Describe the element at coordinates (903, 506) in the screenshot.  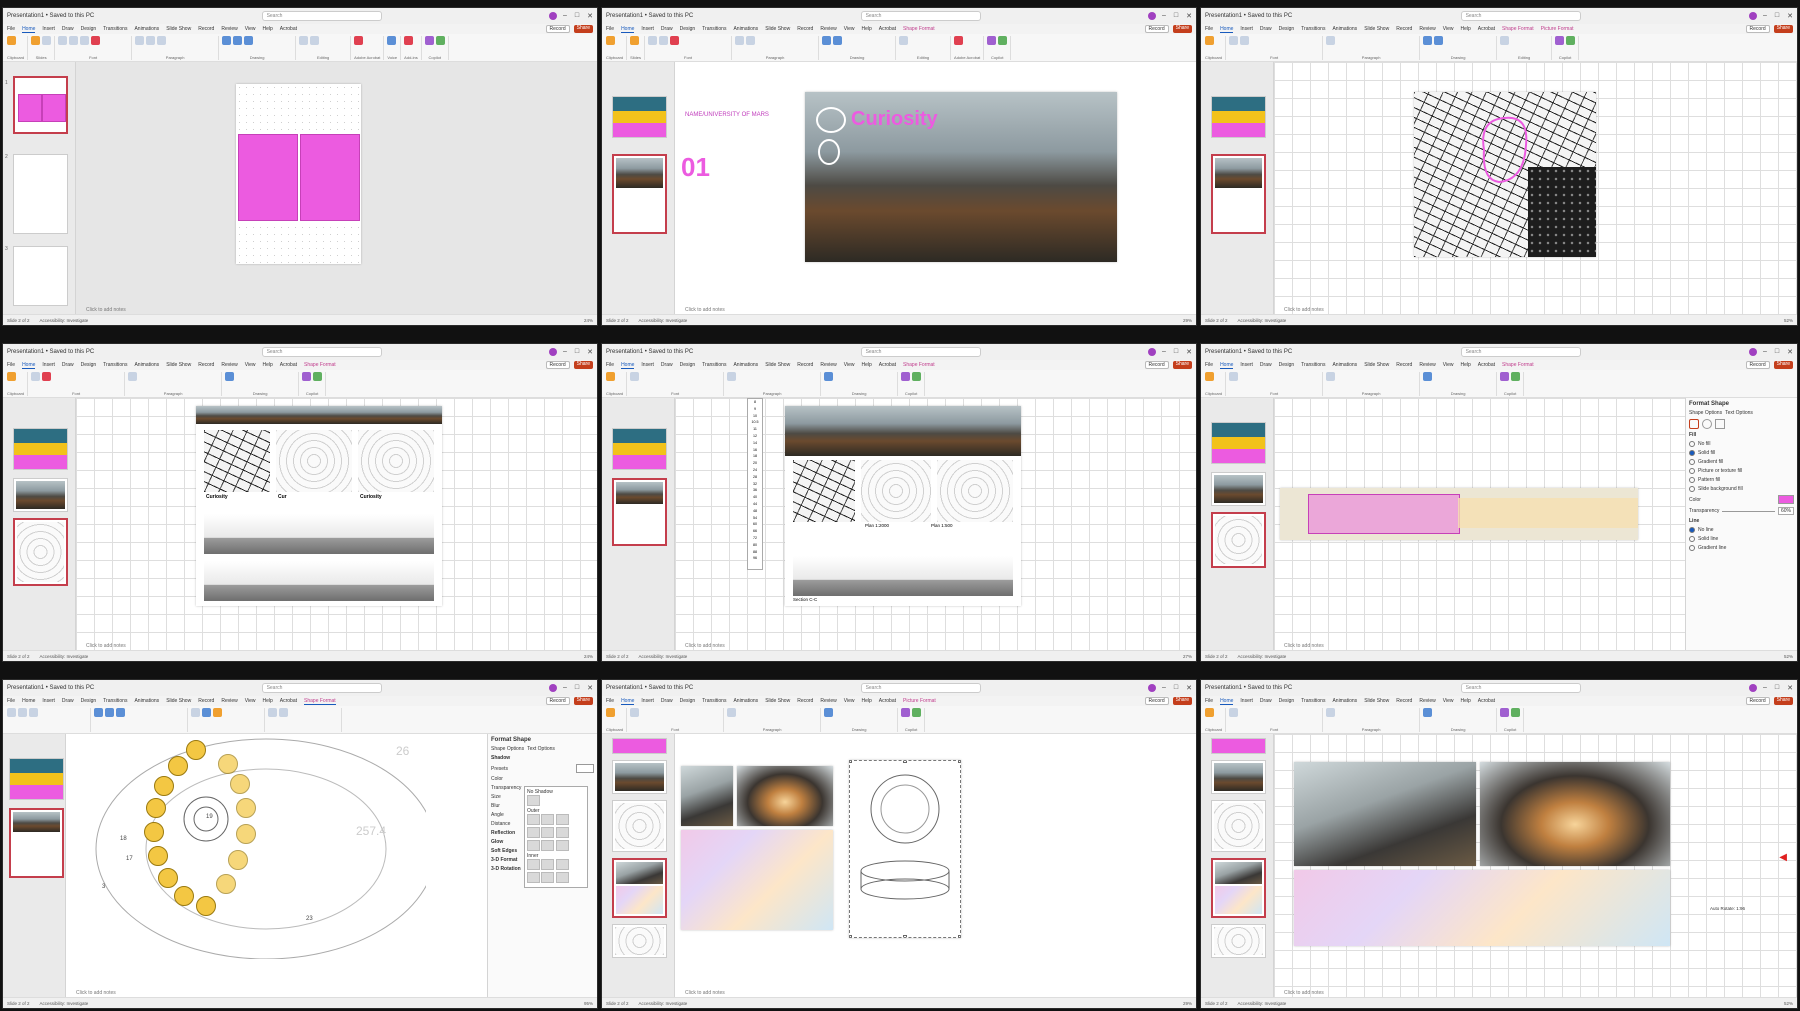
I see `slide: Plan 1:2000 Plan 1:500 Section C-C` at that location.